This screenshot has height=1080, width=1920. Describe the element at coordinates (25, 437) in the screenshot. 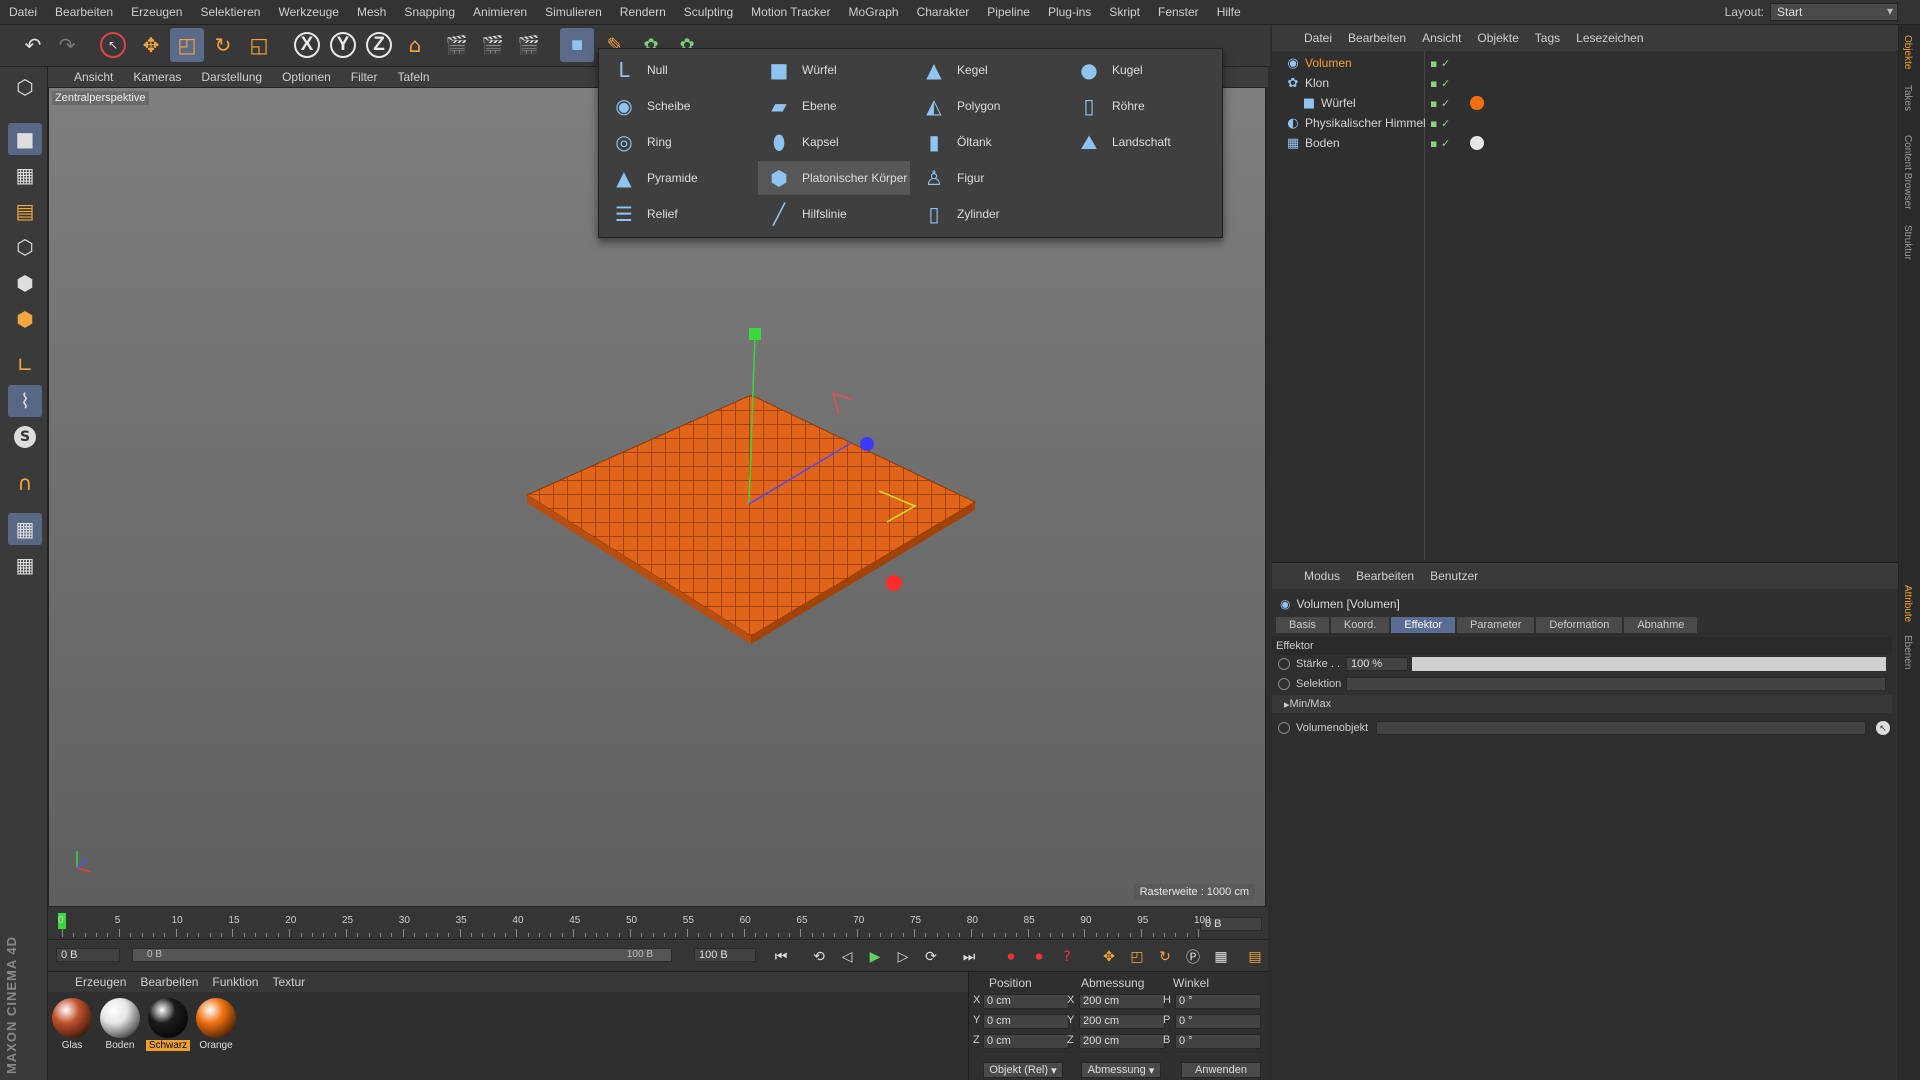

I see `snap-icon: S` at that location.